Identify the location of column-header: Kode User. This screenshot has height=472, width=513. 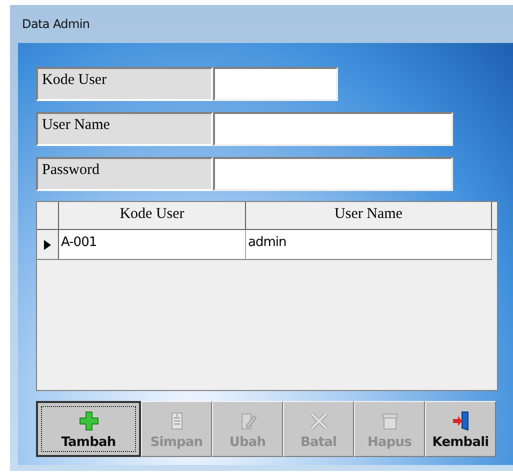
(152, 215).